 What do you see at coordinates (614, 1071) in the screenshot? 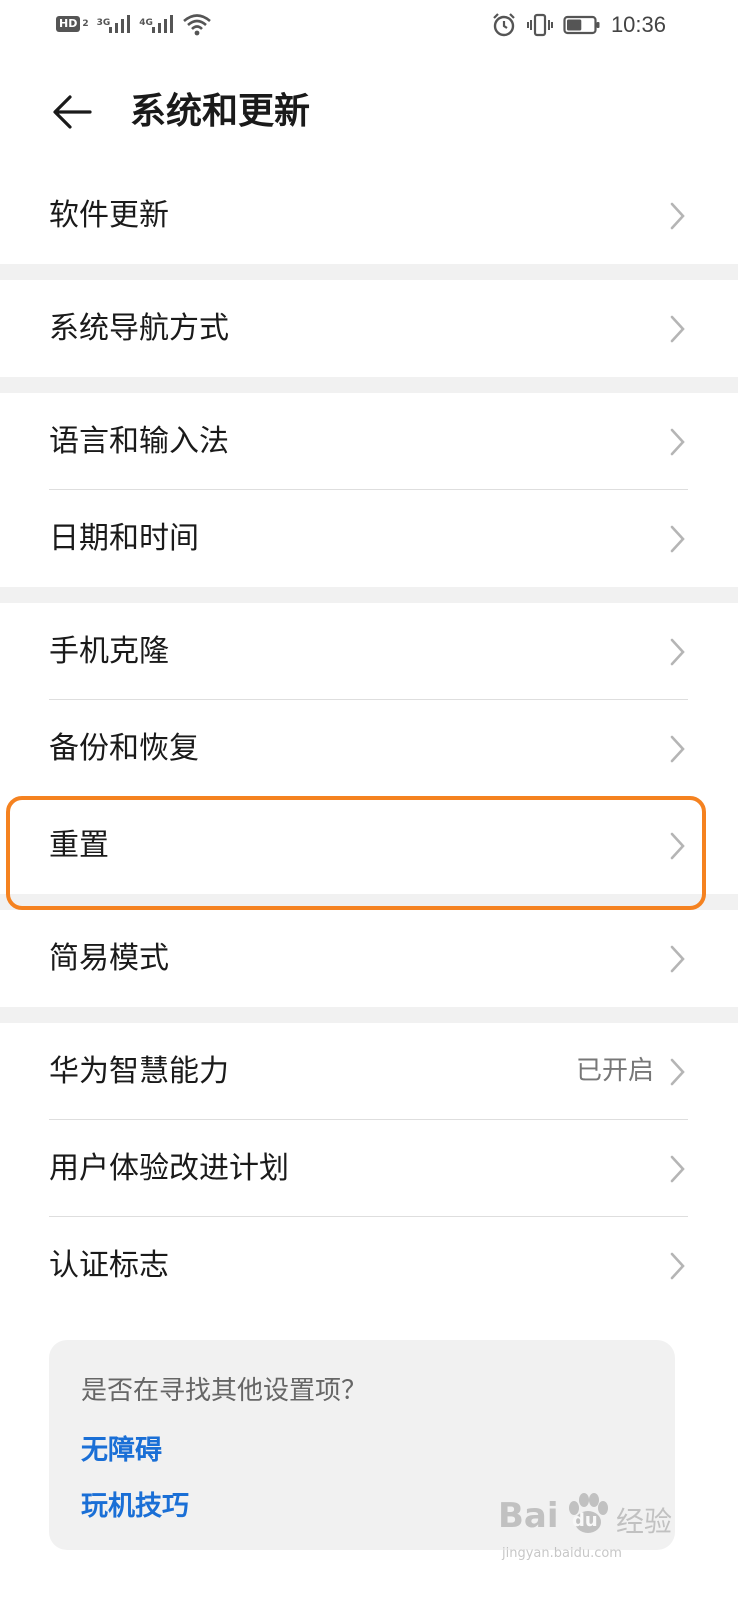
I see `row-status-value: 已开启` at bounding box center [614, 1071].